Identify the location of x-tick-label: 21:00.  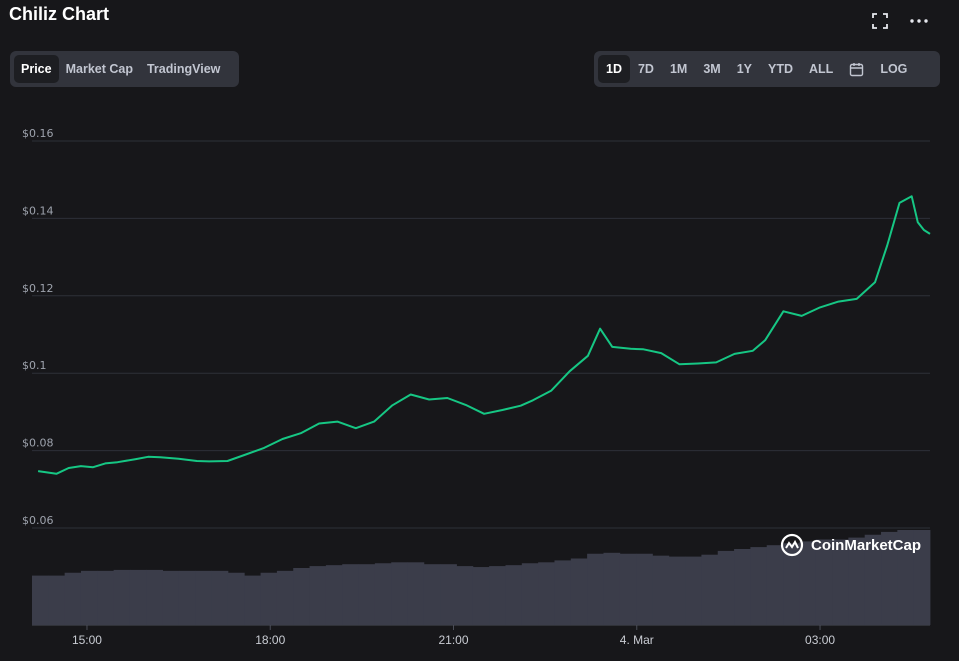
(453, 640).